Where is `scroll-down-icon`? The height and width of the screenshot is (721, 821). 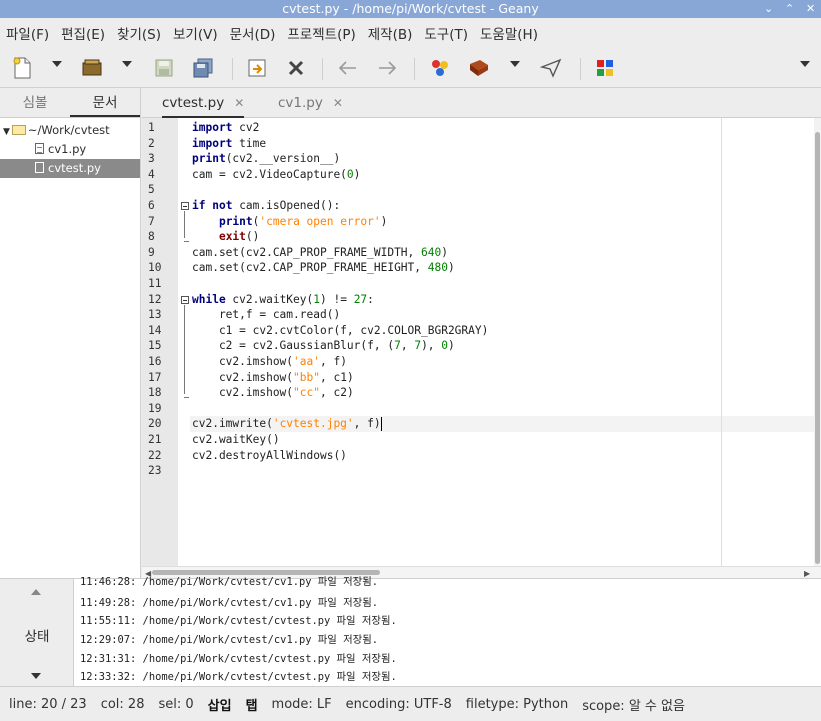 scroll-down-icon is located at coordinates (36, 676).